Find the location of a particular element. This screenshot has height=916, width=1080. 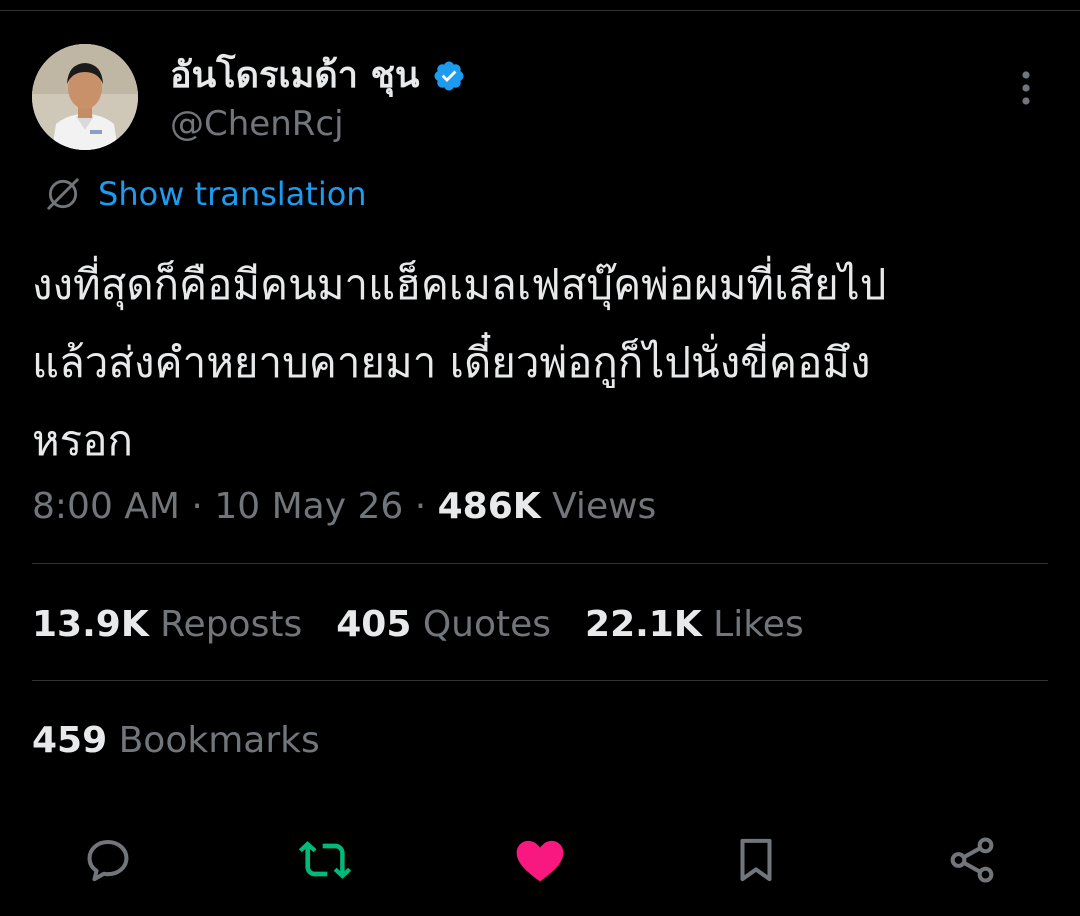

avatar-photo is located at coordinates (85, 97).